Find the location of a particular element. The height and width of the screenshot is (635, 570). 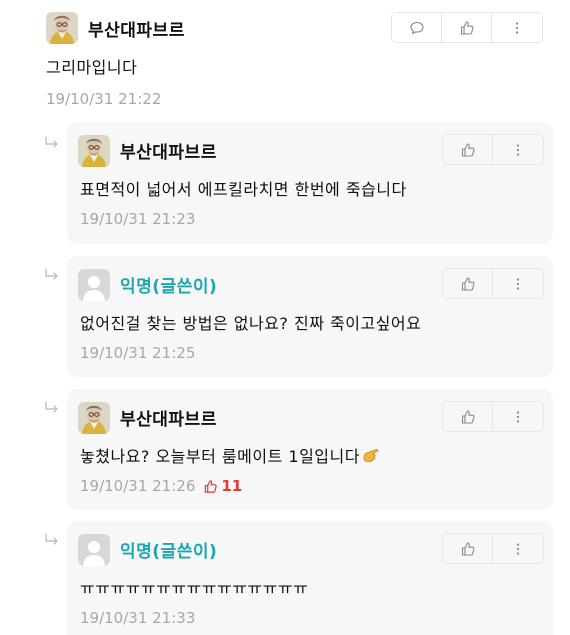

reply-text-content: ㅠㅠㅠㅠㅠㅠㅠㅠㅠㅠㅠㅠㅠㅠㅠ is located at coordinates (194, 588).